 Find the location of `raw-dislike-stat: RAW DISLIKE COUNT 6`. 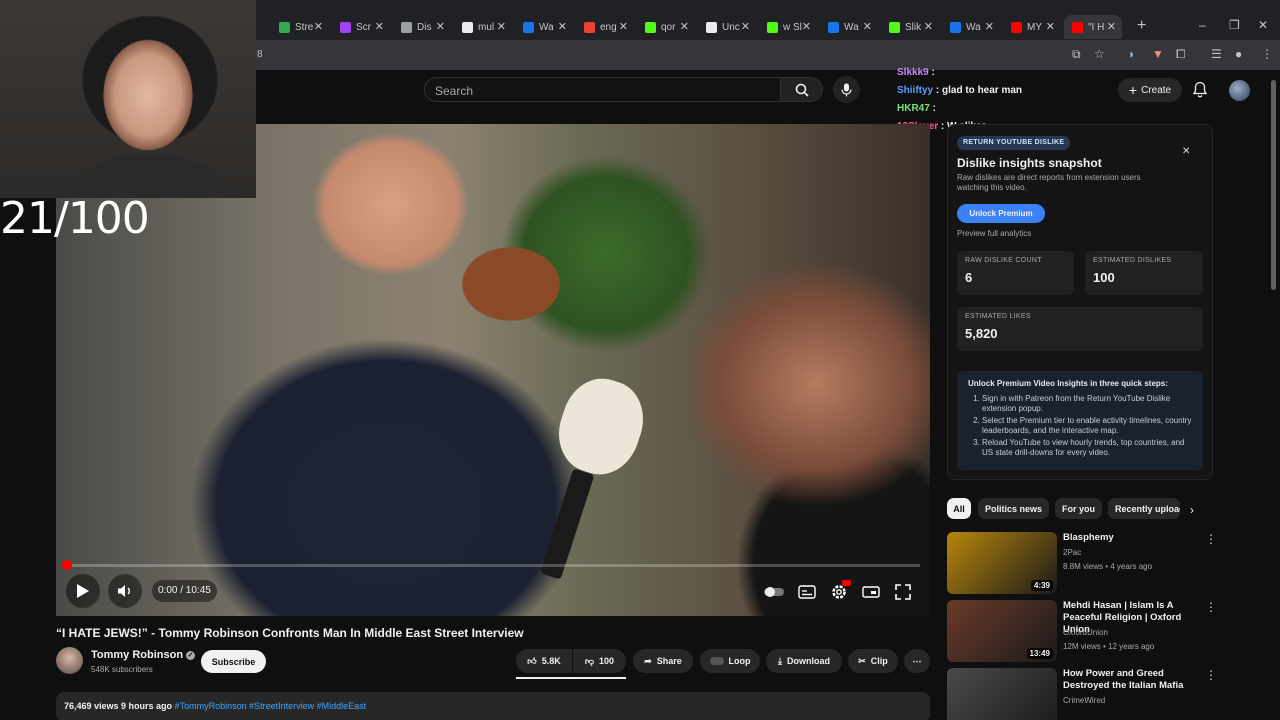

raw-dislike-stat: RAW DISLIKE COUNT 6 is located at coordinates (1015, 273).